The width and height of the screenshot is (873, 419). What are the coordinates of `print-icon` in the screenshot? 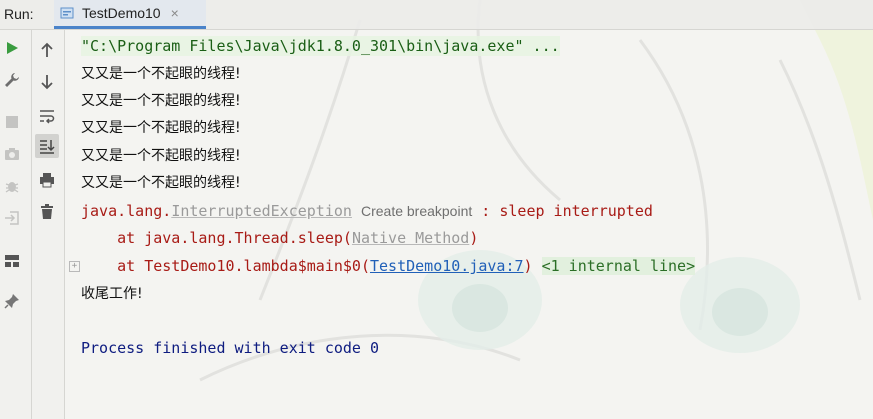 It's located at (47, 180).